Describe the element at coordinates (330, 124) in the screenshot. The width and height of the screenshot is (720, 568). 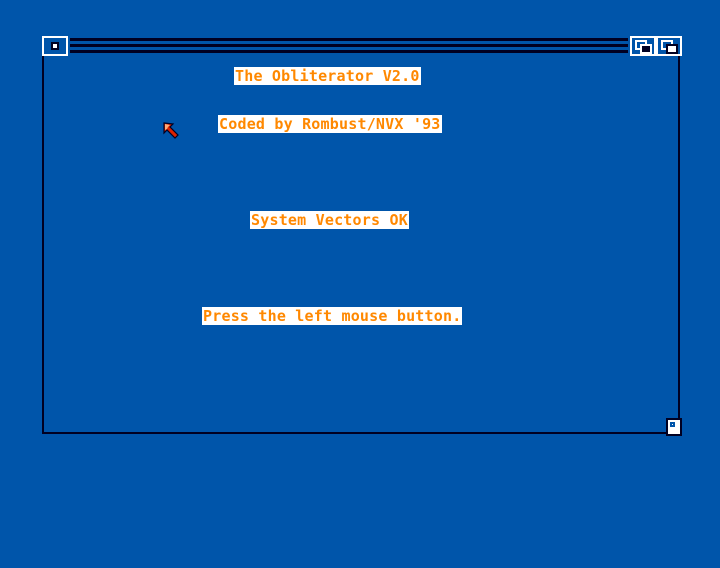
I see `credits-text: Coded by Rombust/NVX '93` at that location.